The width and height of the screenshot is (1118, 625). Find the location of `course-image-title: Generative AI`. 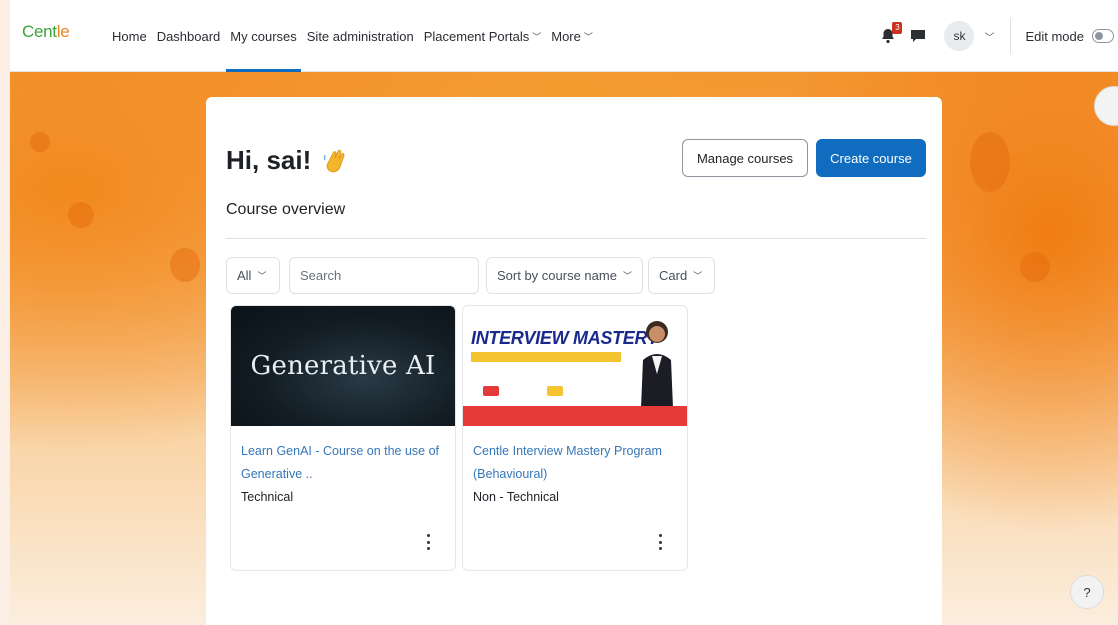

course-image-title: Generative AI is located at coordinates (343, 366).